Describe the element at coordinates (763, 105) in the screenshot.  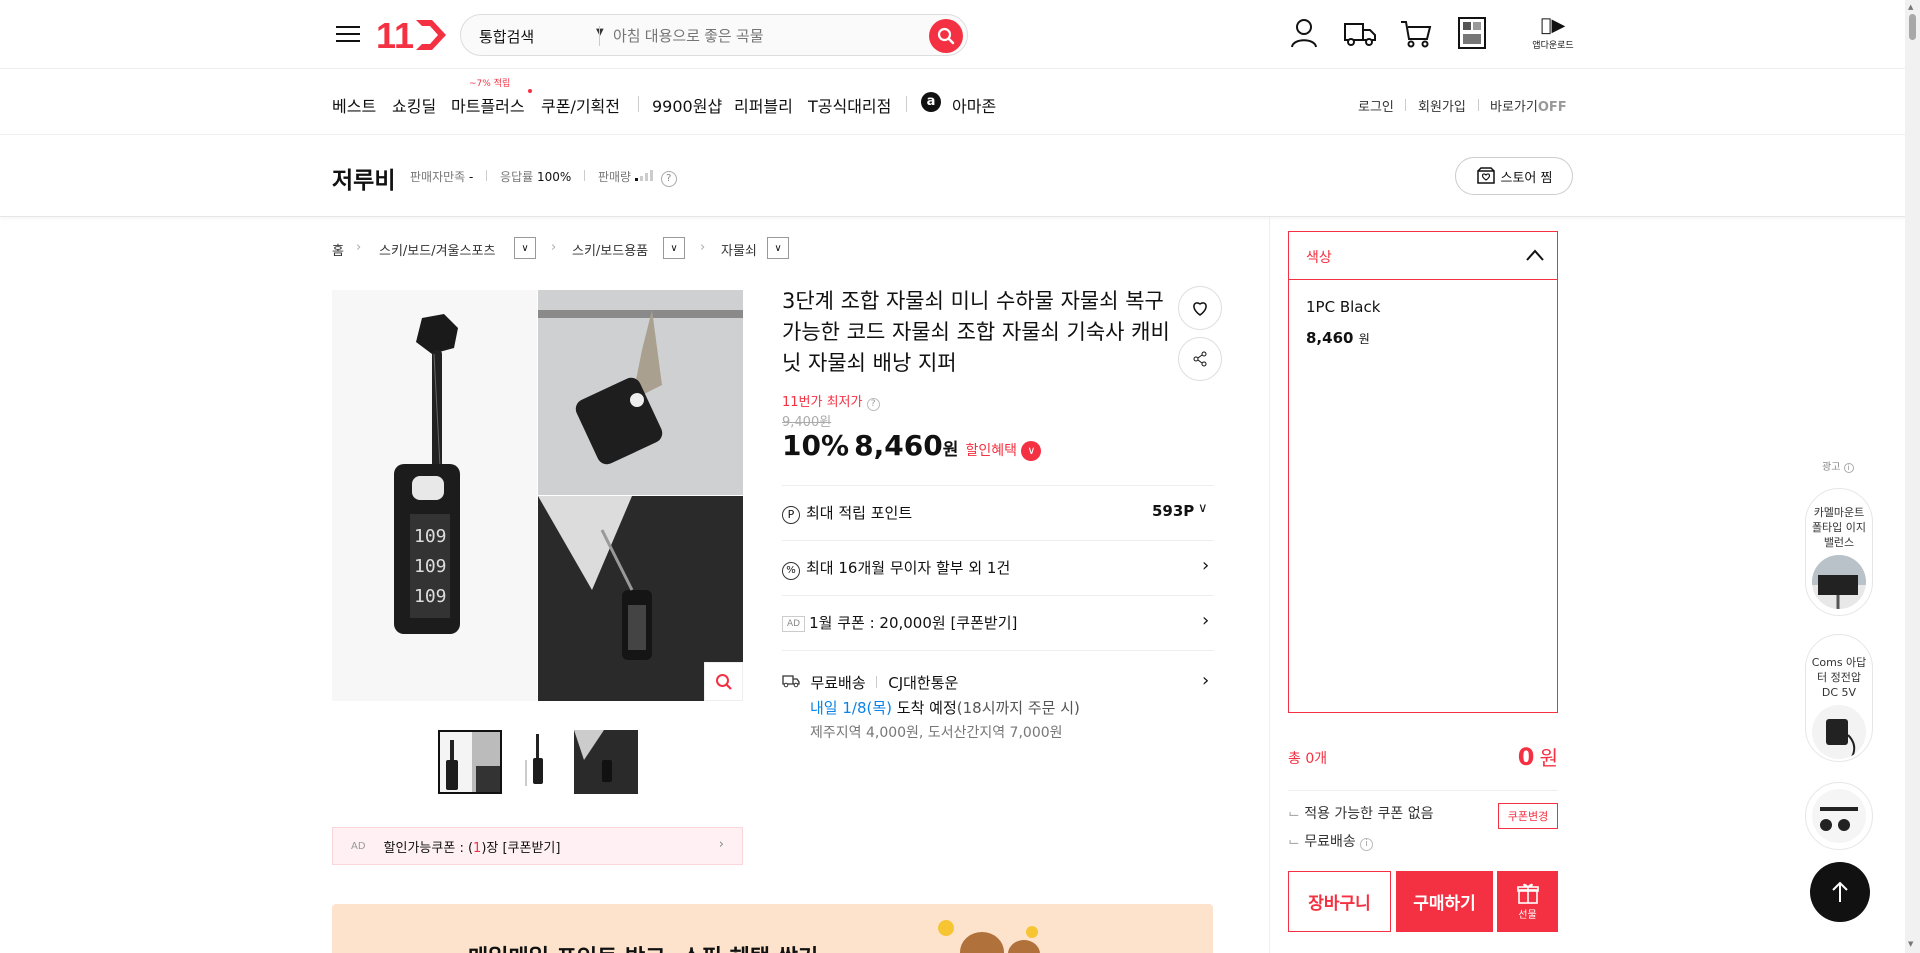
I see `nav-item-refurb: 리퍼블리` at that location.